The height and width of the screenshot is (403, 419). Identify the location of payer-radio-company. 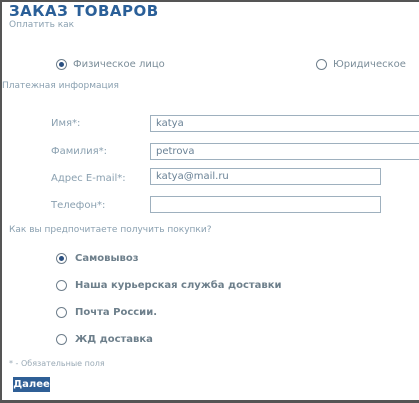
(321, 64).